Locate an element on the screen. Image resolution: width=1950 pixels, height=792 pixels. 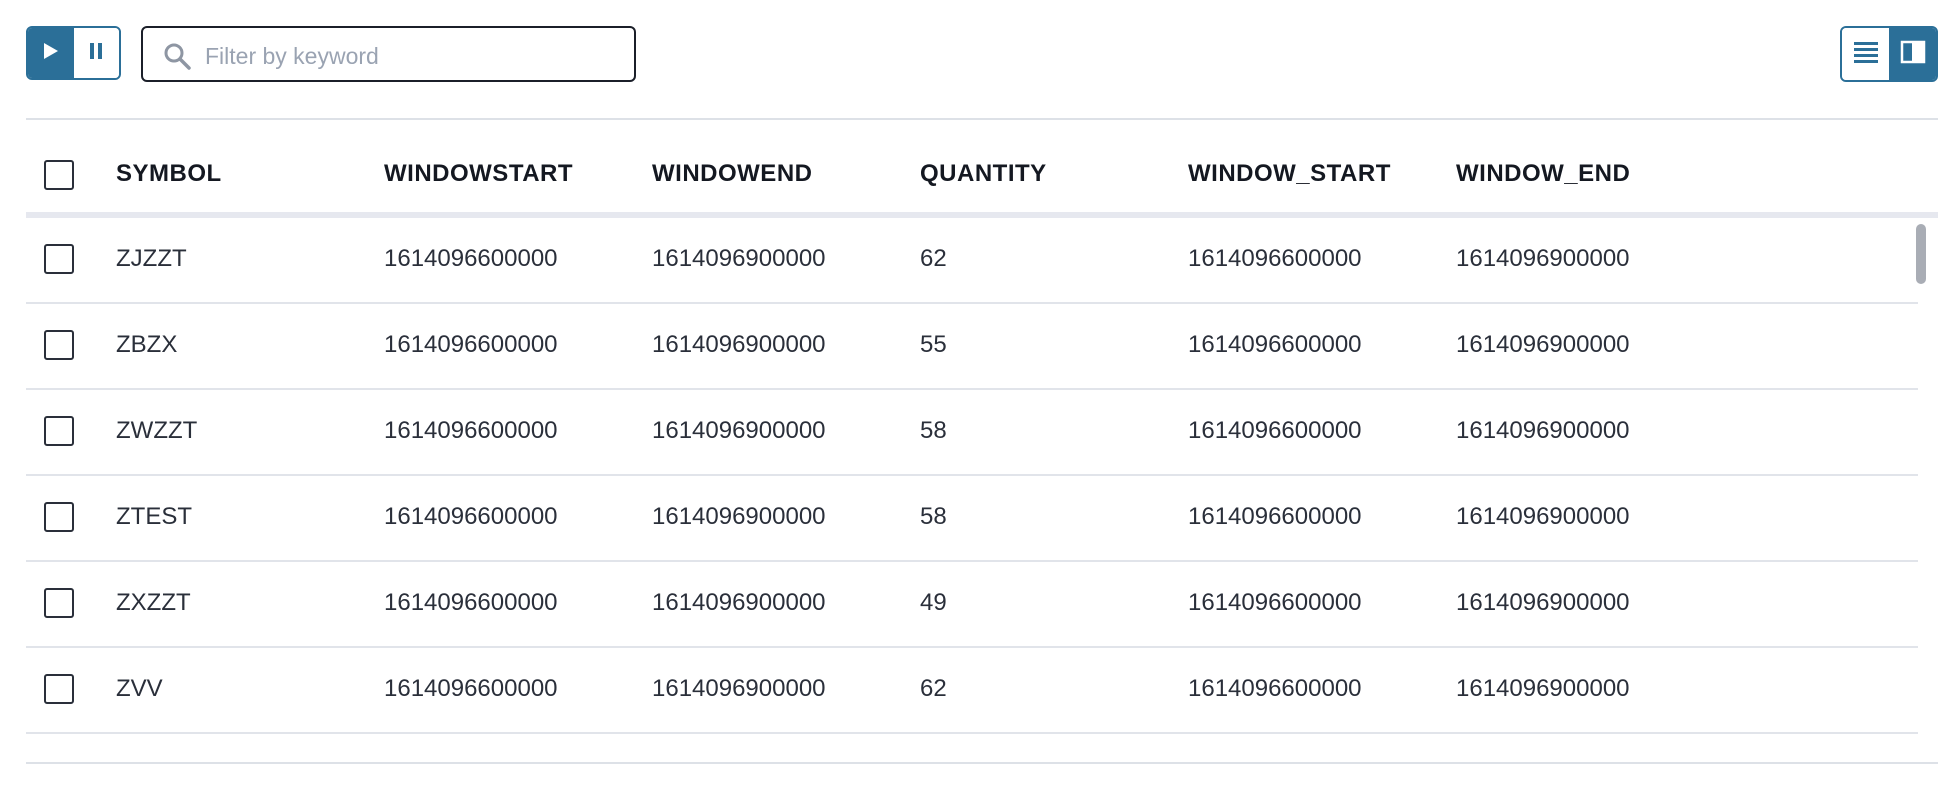
cell-symbol: ZJZZT is located at coordinates (151, 258).